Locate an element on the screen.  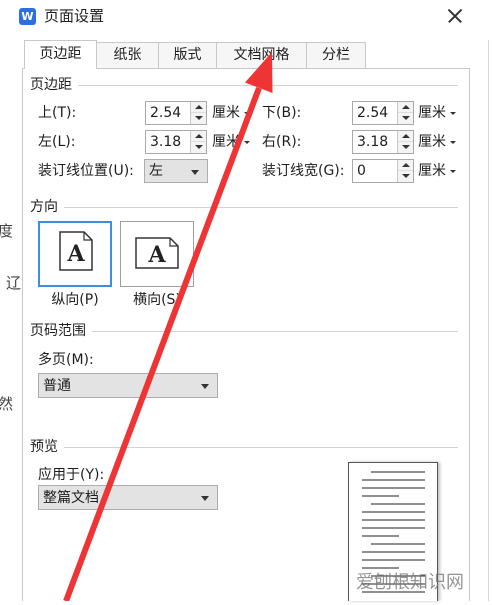
portrait-button: A is located at coordinates (75, 254).